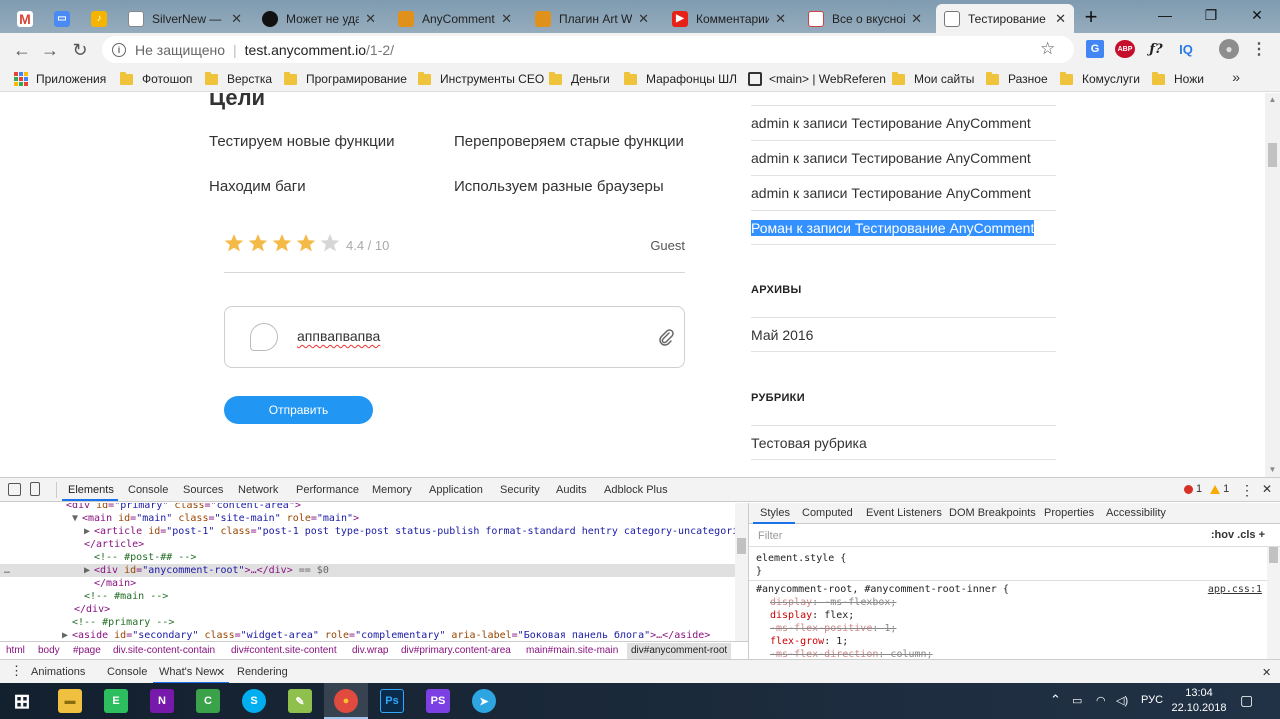 Image resolution: width=1280 pixels, height=719 pixels. What do you see at coordinates (70, 701) in the screenshot?
I see `file-explorer-icon: ▬` at bounding box center [70, 701].